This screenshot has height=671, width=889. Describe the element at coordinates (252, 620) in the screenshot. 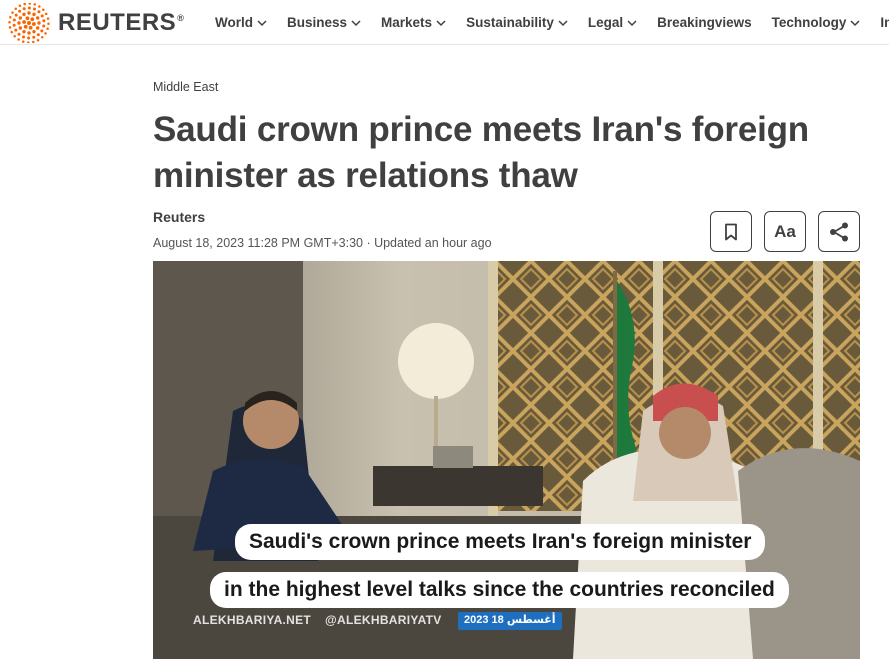

I see `watermark-site: ALEKHBARIYA.NET` at that location.